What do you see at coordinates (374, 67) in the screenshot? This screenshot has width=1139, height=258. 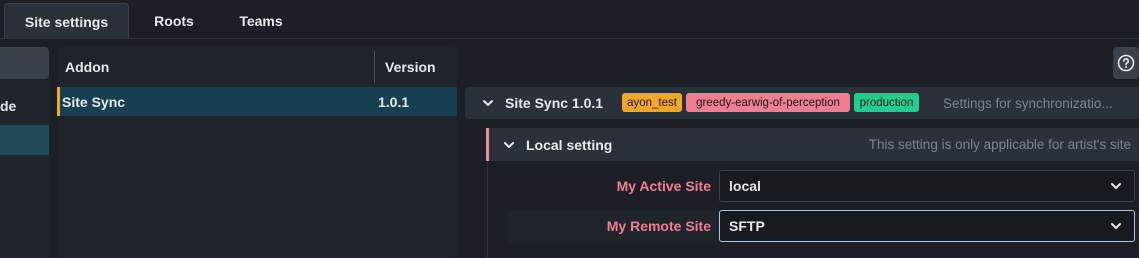 I see `column-divider` at bounding box center [374, 67].